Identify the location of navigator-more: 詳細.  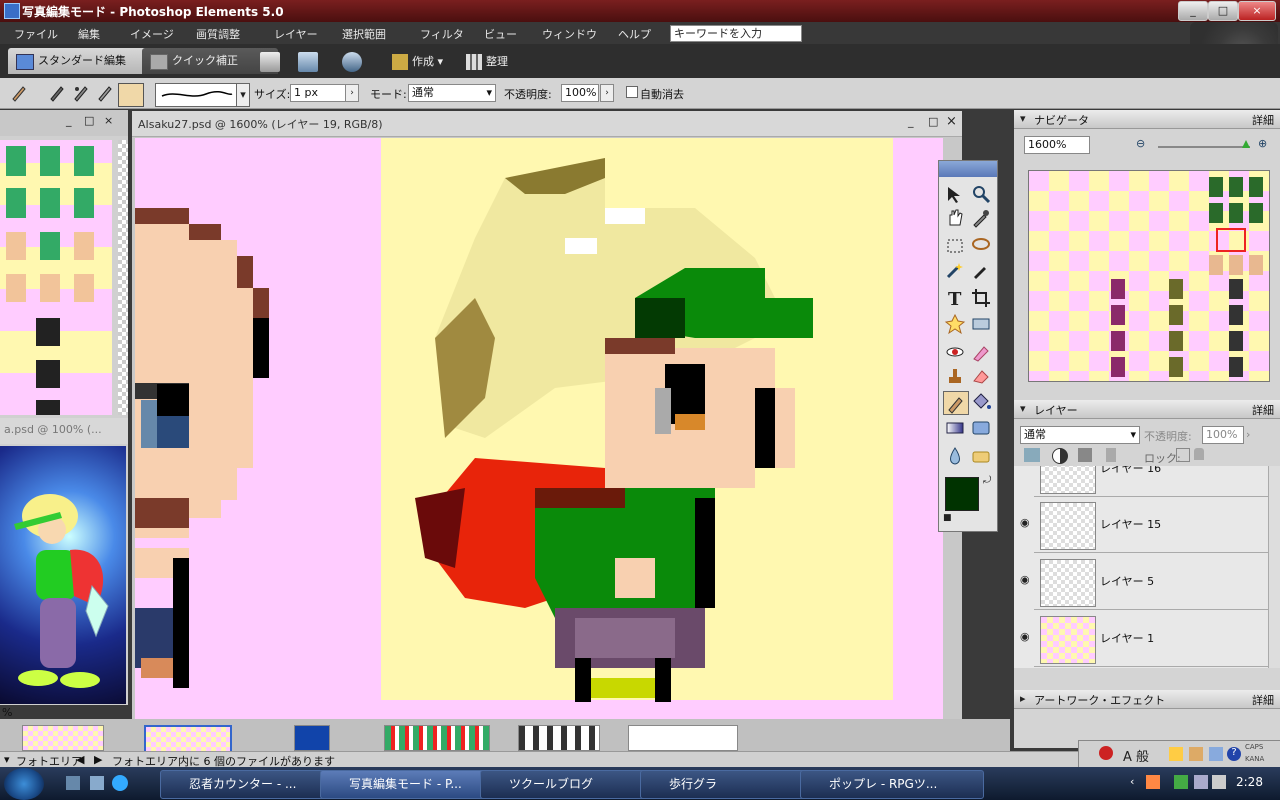
(1263, 120).